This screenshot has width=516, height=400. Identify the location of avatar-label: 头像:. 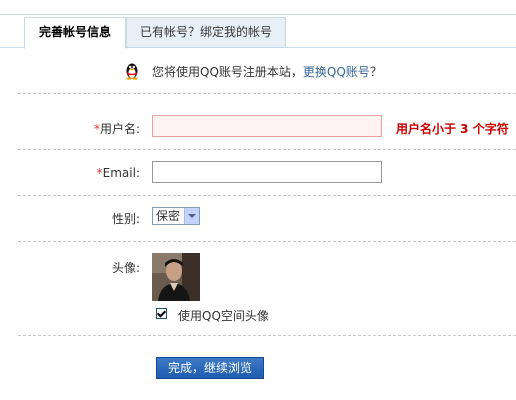
(125, 268).